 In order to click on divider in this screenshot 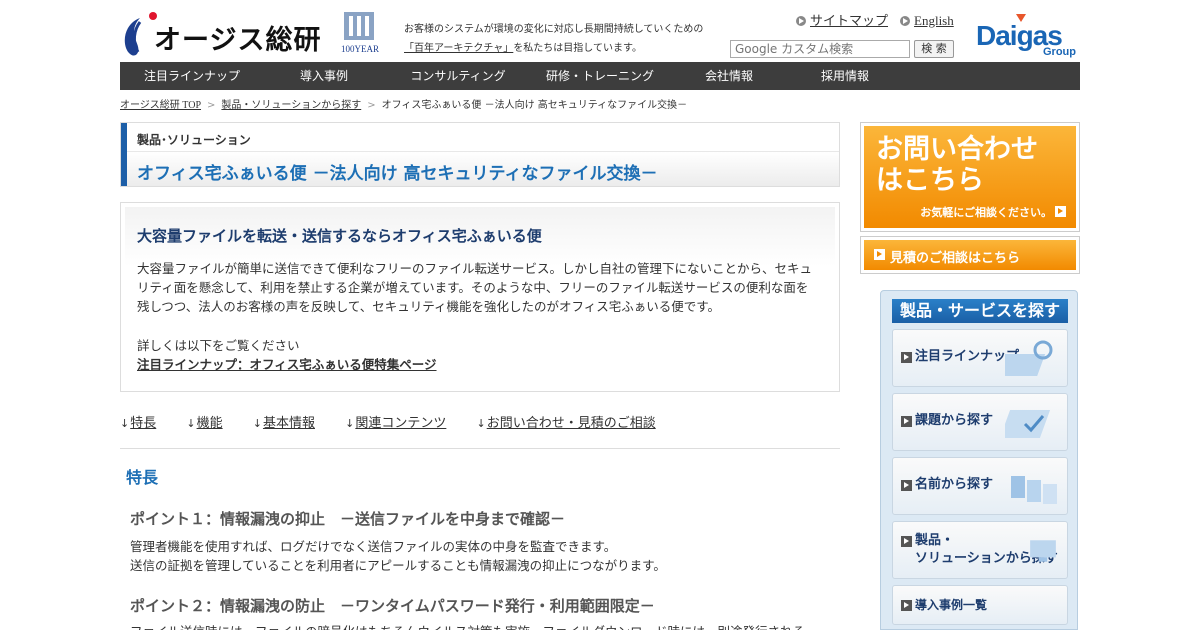, I will do `click(480, 448)`.